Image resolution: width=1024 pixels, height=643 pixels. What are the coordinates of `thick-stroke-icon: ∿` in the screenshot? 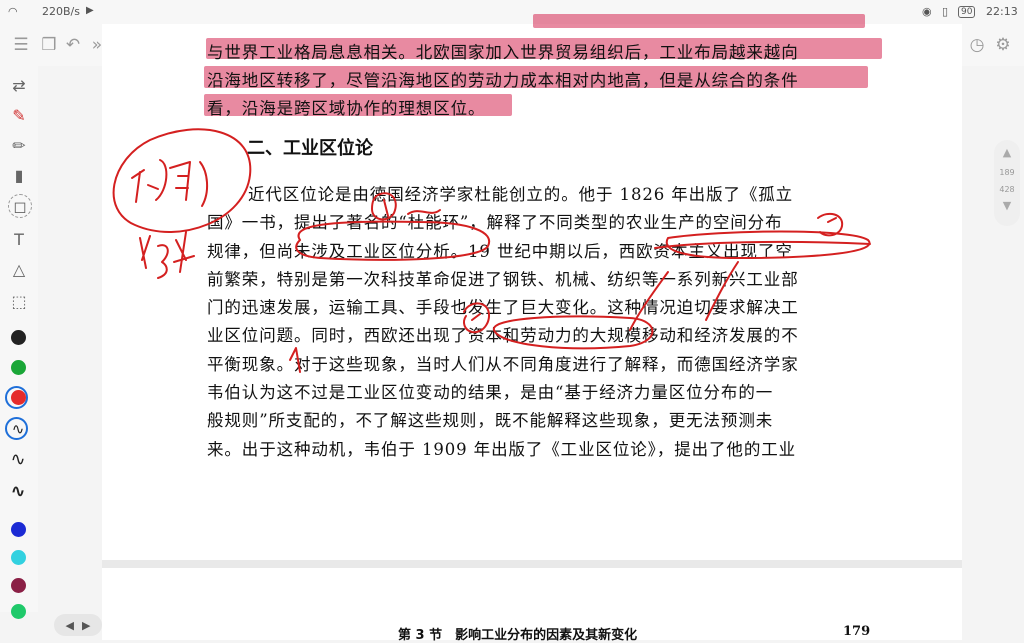 It's located at (18, 491).